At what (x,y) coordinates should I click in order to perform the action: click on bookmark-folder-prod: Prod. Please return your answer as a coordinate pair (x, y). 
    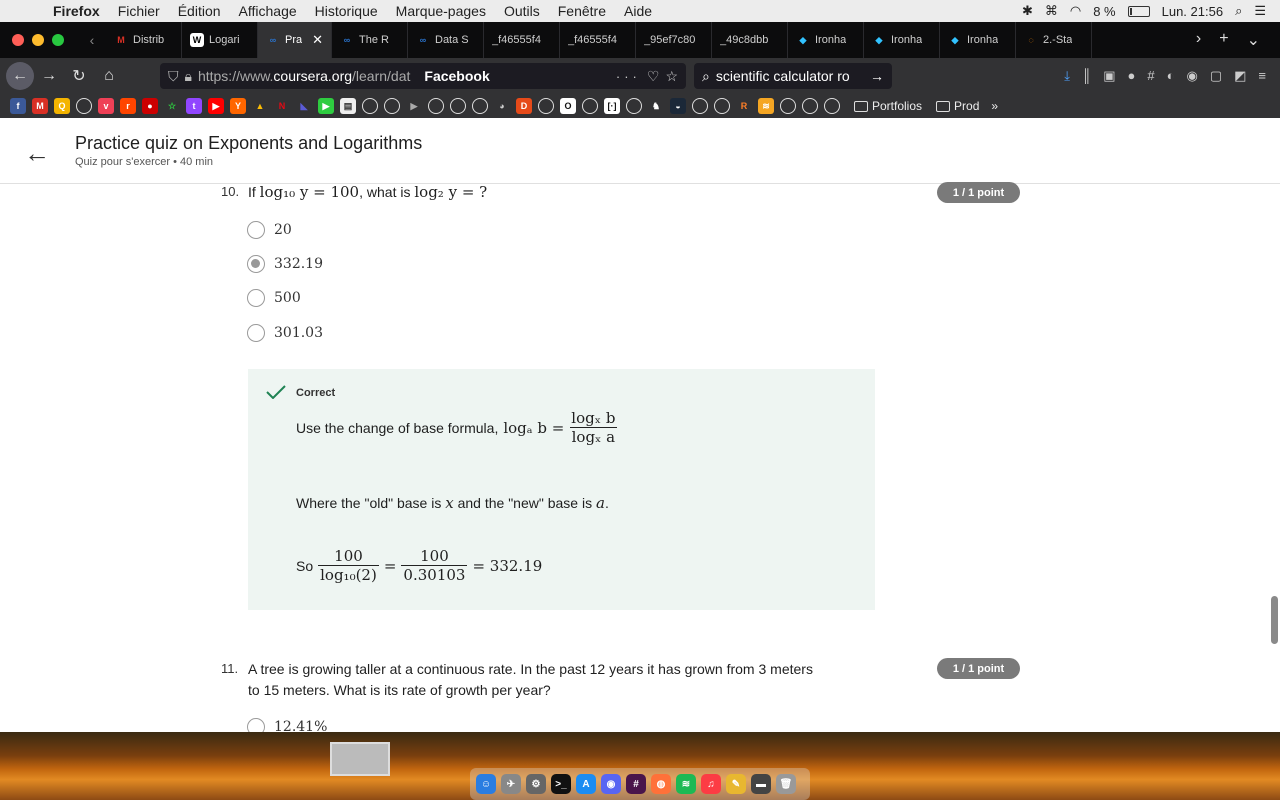
    Looking at the image, I should click on (957, 106).